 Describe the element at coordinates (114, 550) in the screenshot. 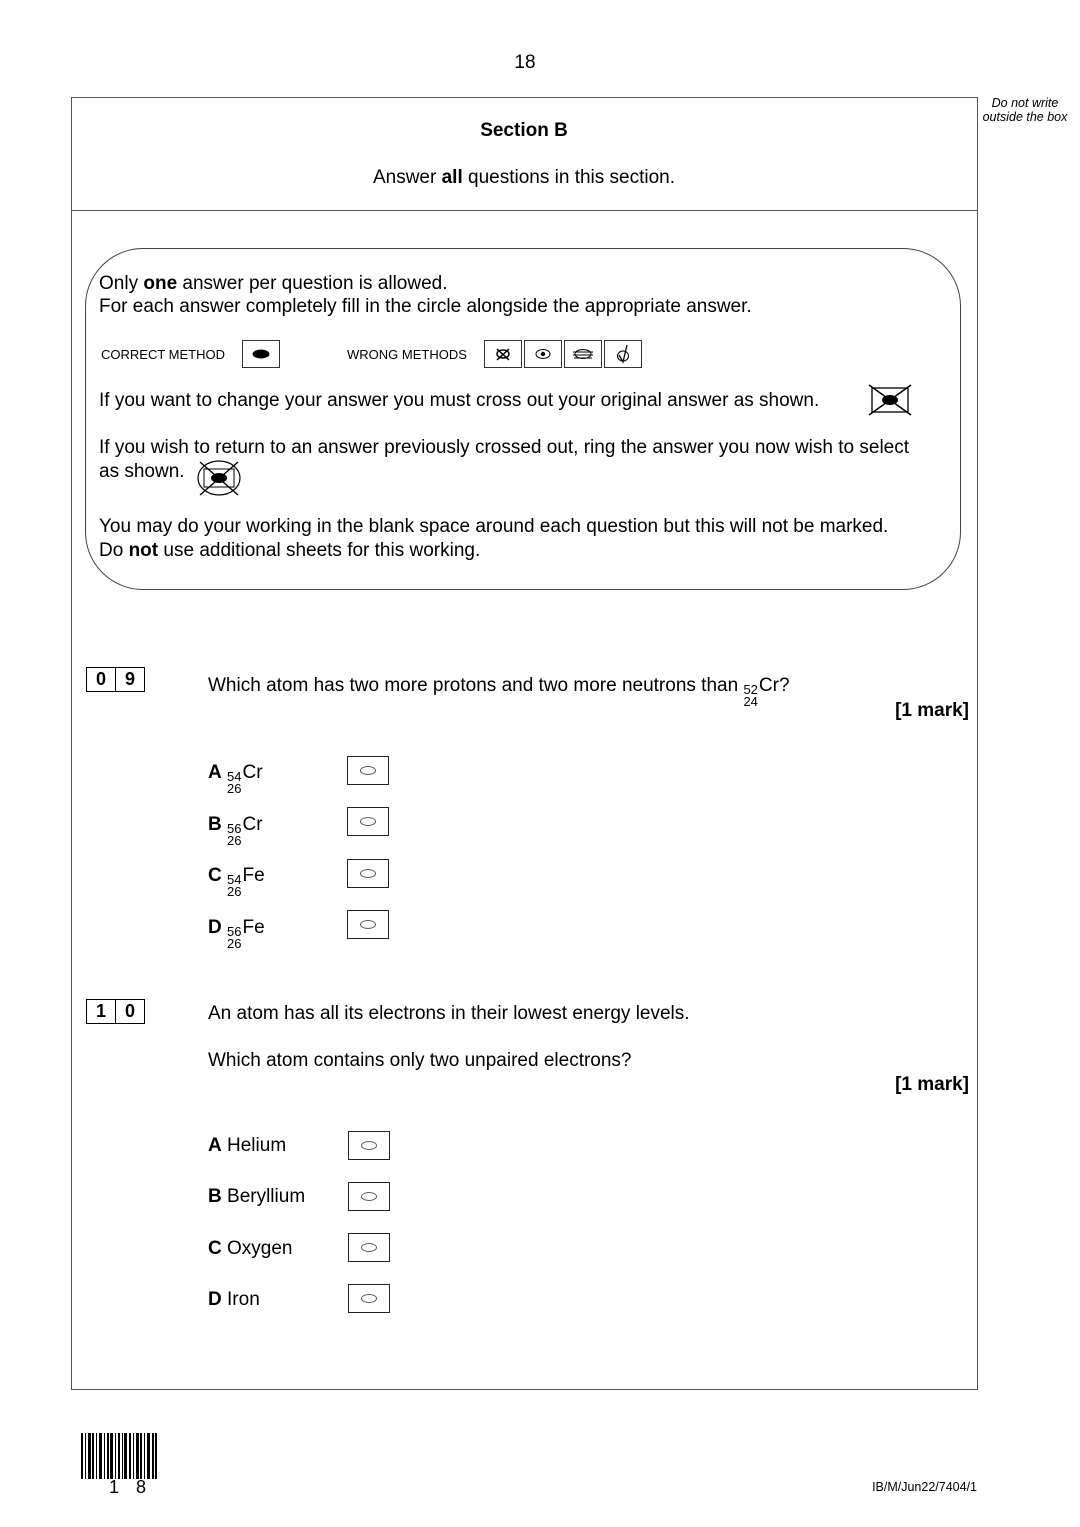

I see `text: Do` at that location.